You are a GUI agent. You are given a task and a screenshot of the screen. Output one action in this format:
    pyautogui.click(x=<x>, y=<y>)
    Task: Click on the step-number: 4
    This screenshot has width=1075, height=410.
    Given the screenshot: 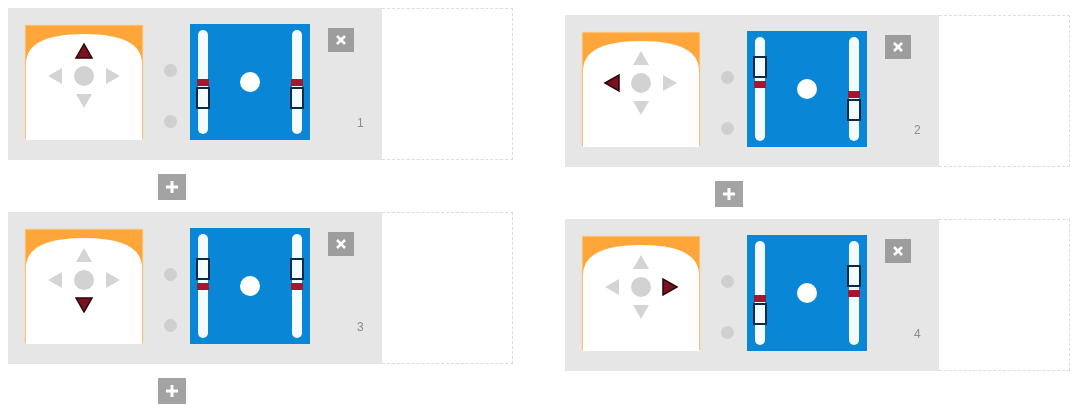 What is the action you would take?
    pyautogui.click(x=917, y=334)
    